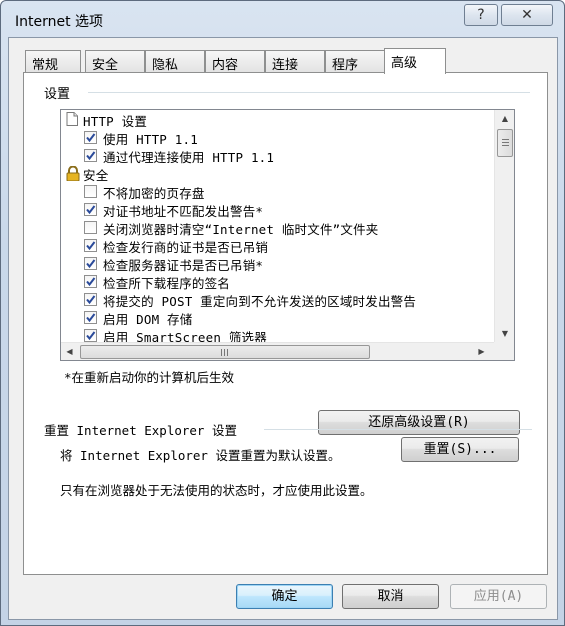  What do you see at coordinates (277, 245) in the screenshot?
I see `settings-option: 检查发行商的证书是否已吊销` at bounding box center [277, 245].